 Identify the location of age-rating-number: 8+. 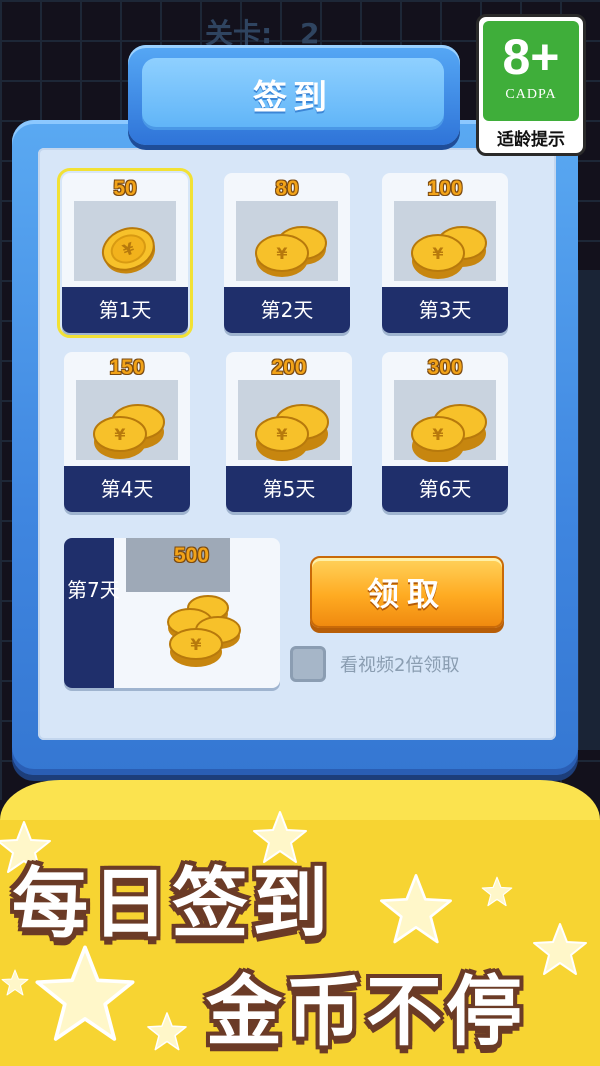
(531, 57).